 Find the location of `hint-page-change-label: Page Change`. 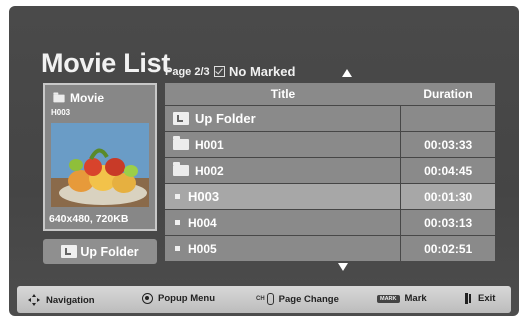

hint-page-change-label: Page Change is located at coordinates (308, 299).